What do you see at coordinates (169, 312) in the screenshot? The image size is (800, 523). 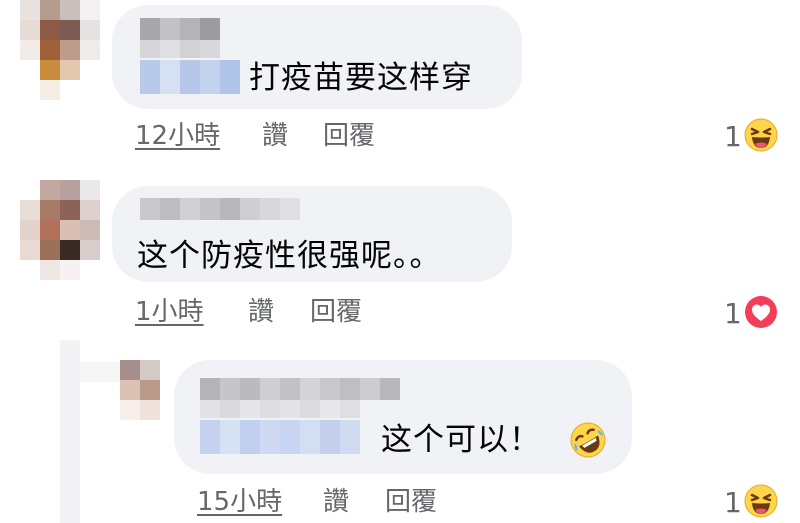 I see `comment-timestamp: 1小時` at bounding box center [169, 312].